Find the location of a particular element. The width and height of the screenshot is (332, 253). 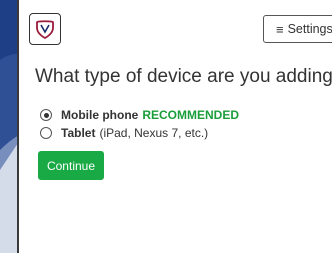

page-title: What type of device are you adding? is located at coordinates (183, 76).